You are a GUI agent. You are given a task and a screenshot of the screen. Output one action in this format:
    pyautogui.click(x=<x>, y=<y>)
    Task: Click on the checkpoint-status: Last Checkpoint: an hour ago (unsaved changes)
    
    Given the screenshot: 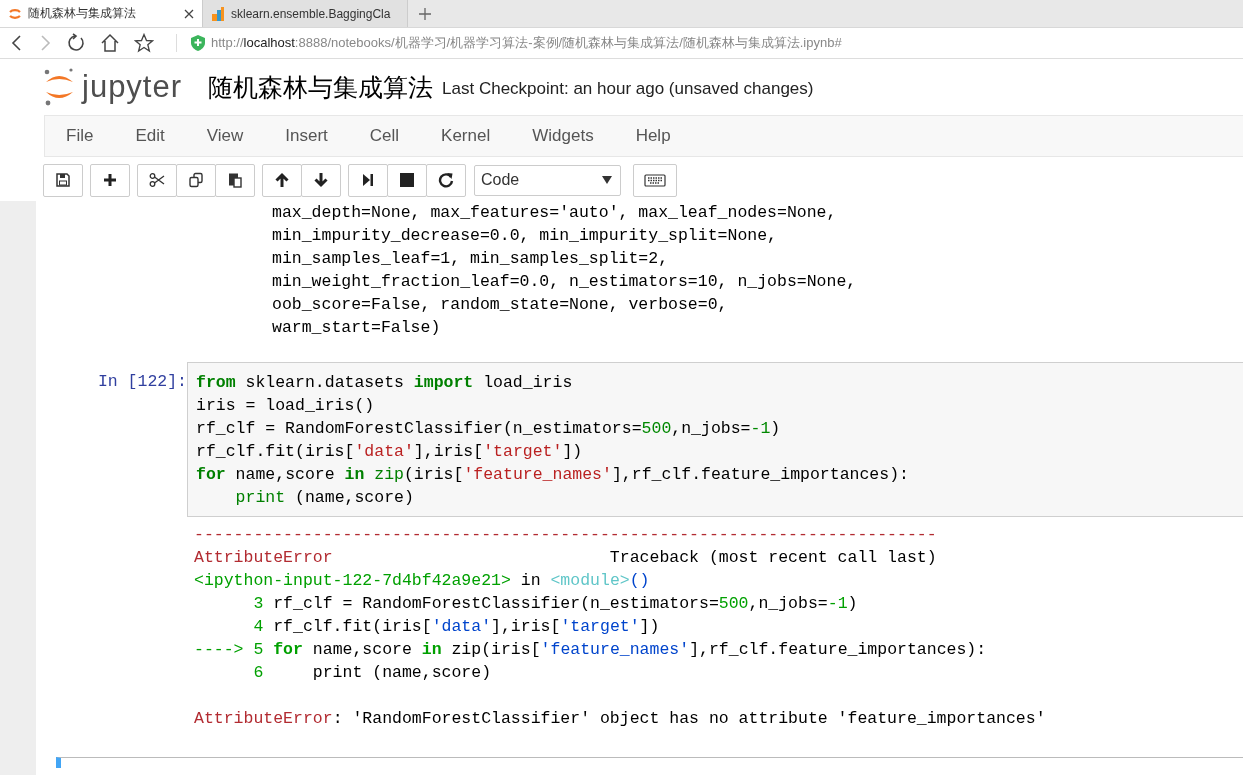 What is the action you would take?
    pyautogui.click(x=628, y=89)
    